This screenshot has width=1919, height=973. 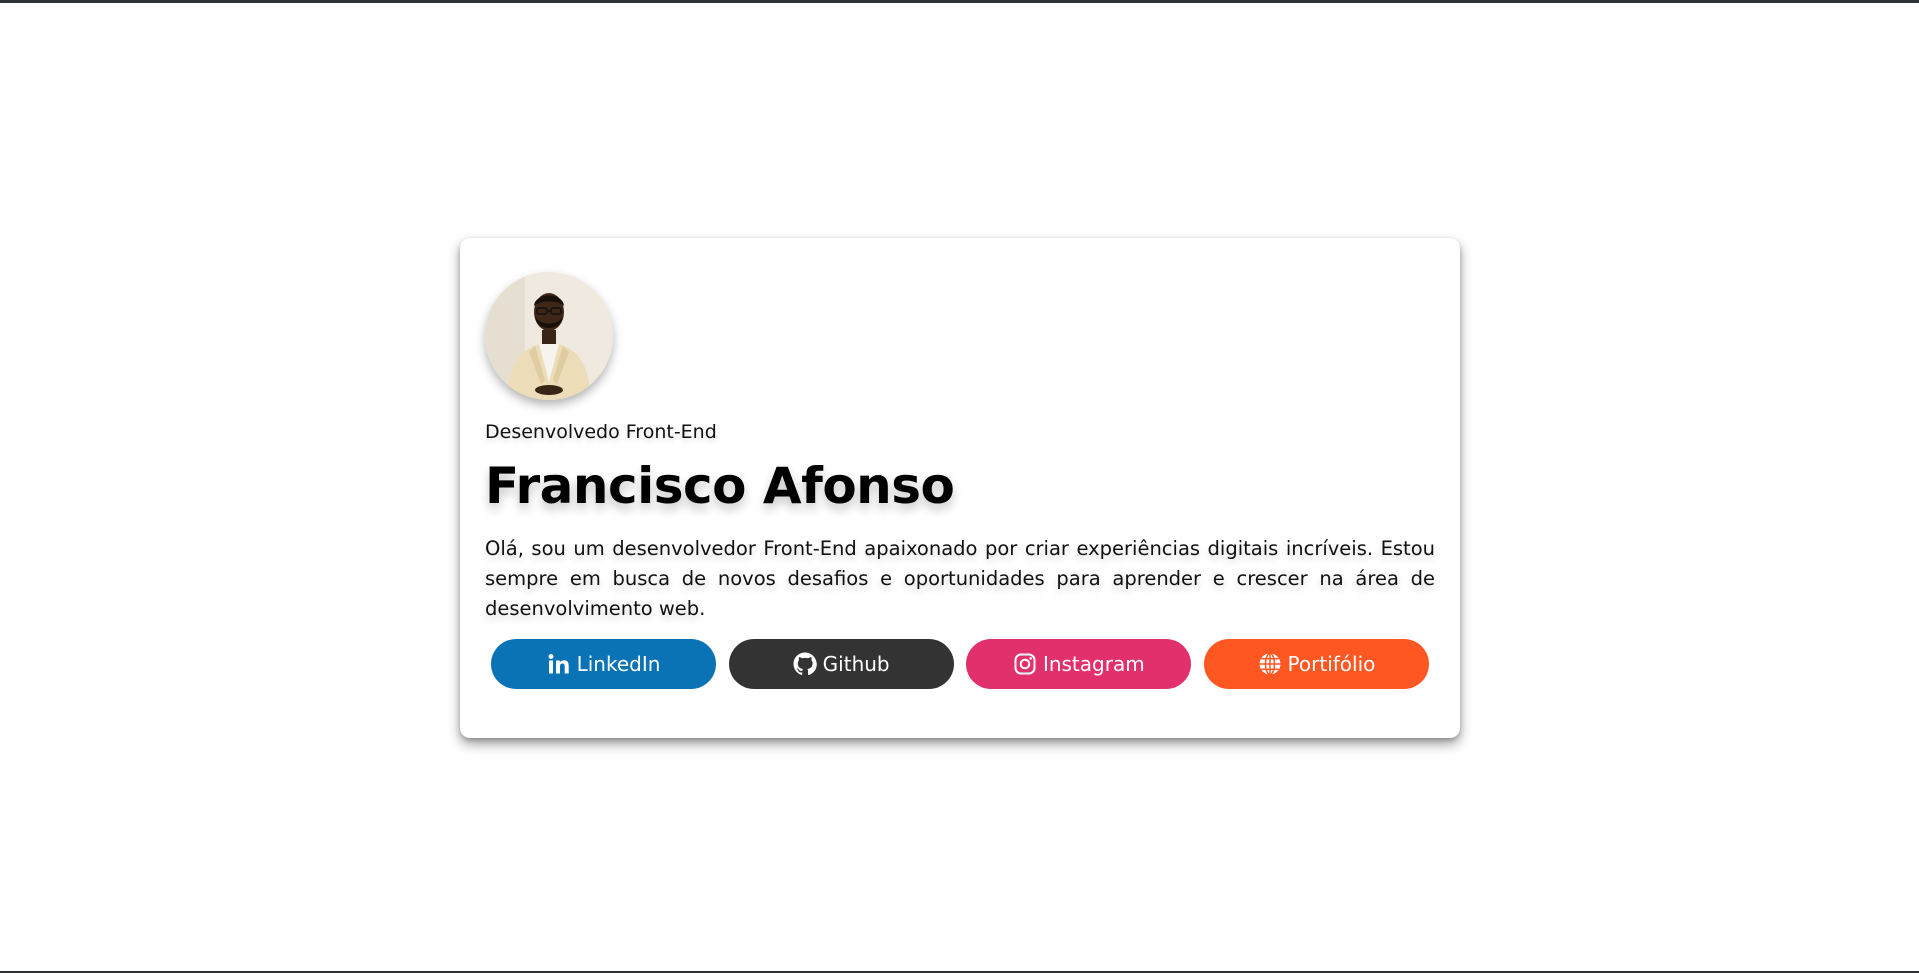 I want to click on github-icon, so click(x=805, y=664).